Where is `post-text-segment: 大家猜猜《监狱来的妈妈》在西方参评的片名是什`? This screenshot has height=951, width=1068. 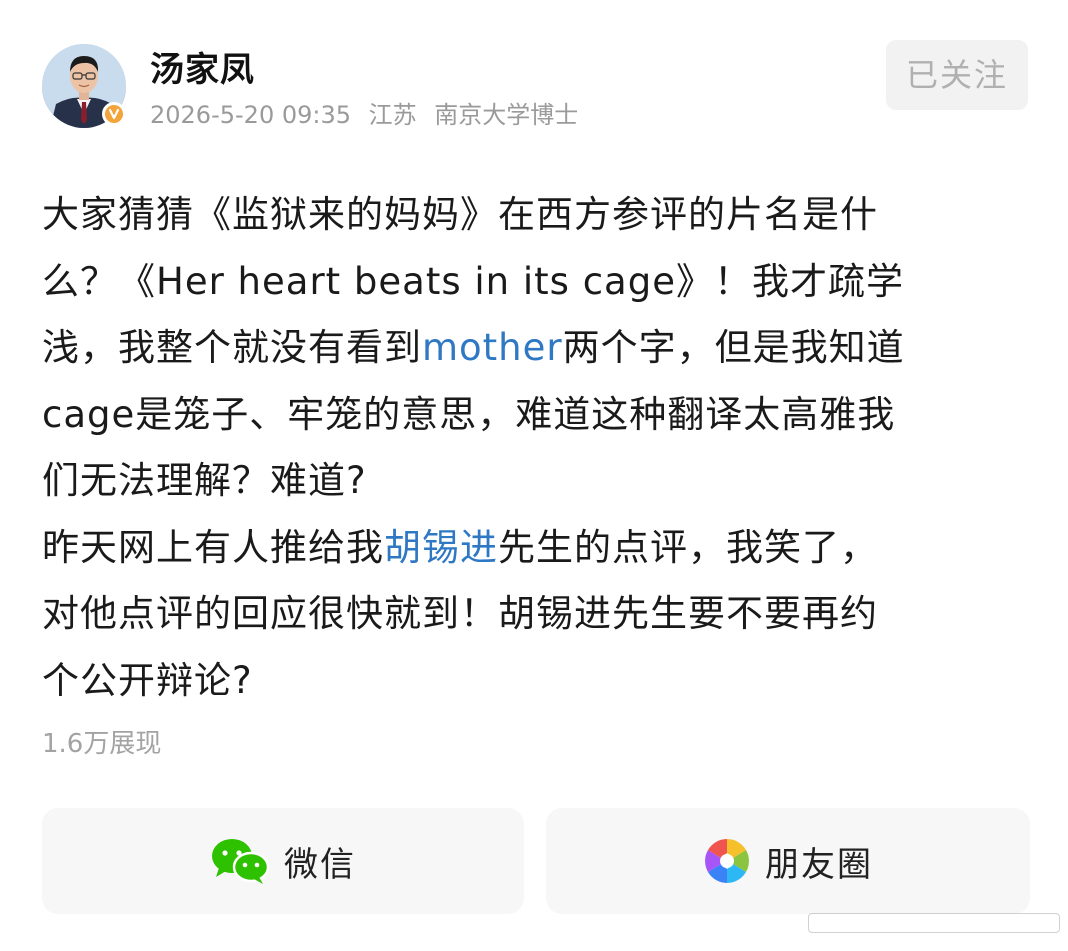 post-text-segment: 大家猜猜《监狱来的妈妈》在西方参评的片名是什 is located at coordinates (460, 214).